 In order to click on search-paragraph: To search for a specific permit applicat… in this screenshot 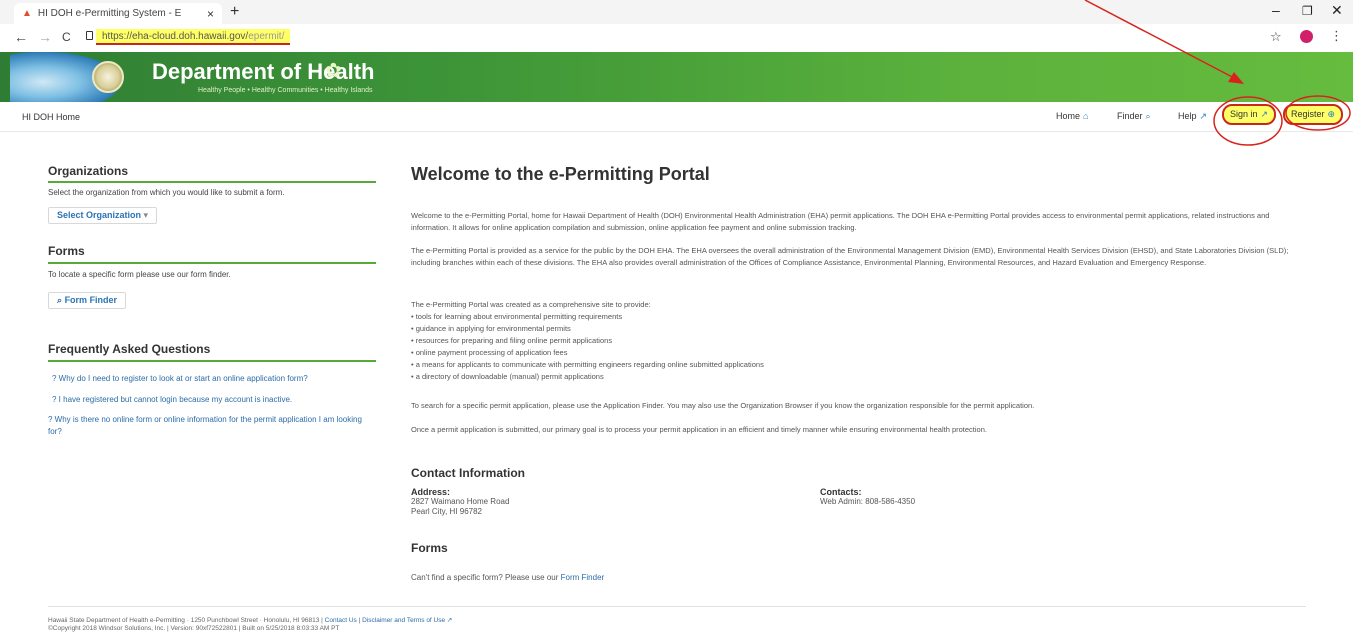, I will do `click(723, 405)`.